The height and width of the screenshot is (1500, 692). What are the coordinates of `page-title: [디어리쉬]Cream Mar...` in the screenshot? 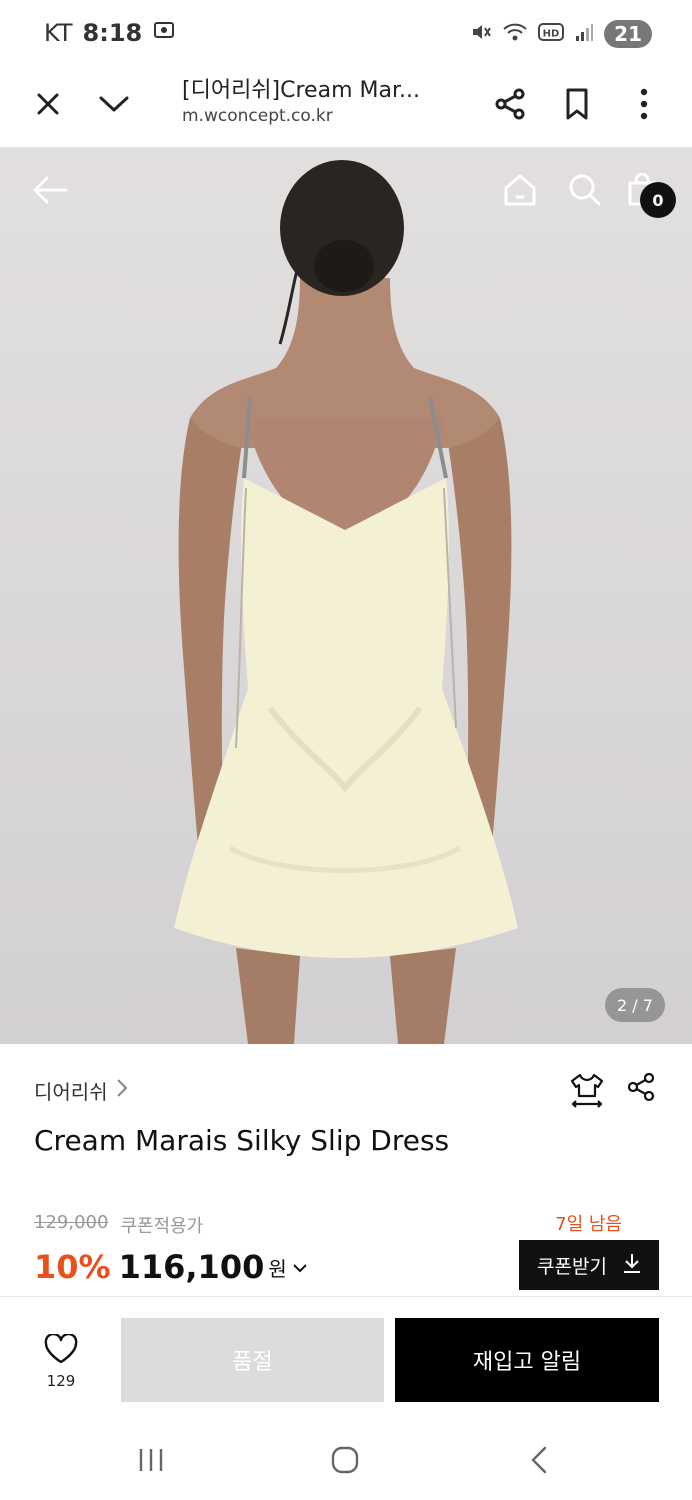 It's located at (301, 90).